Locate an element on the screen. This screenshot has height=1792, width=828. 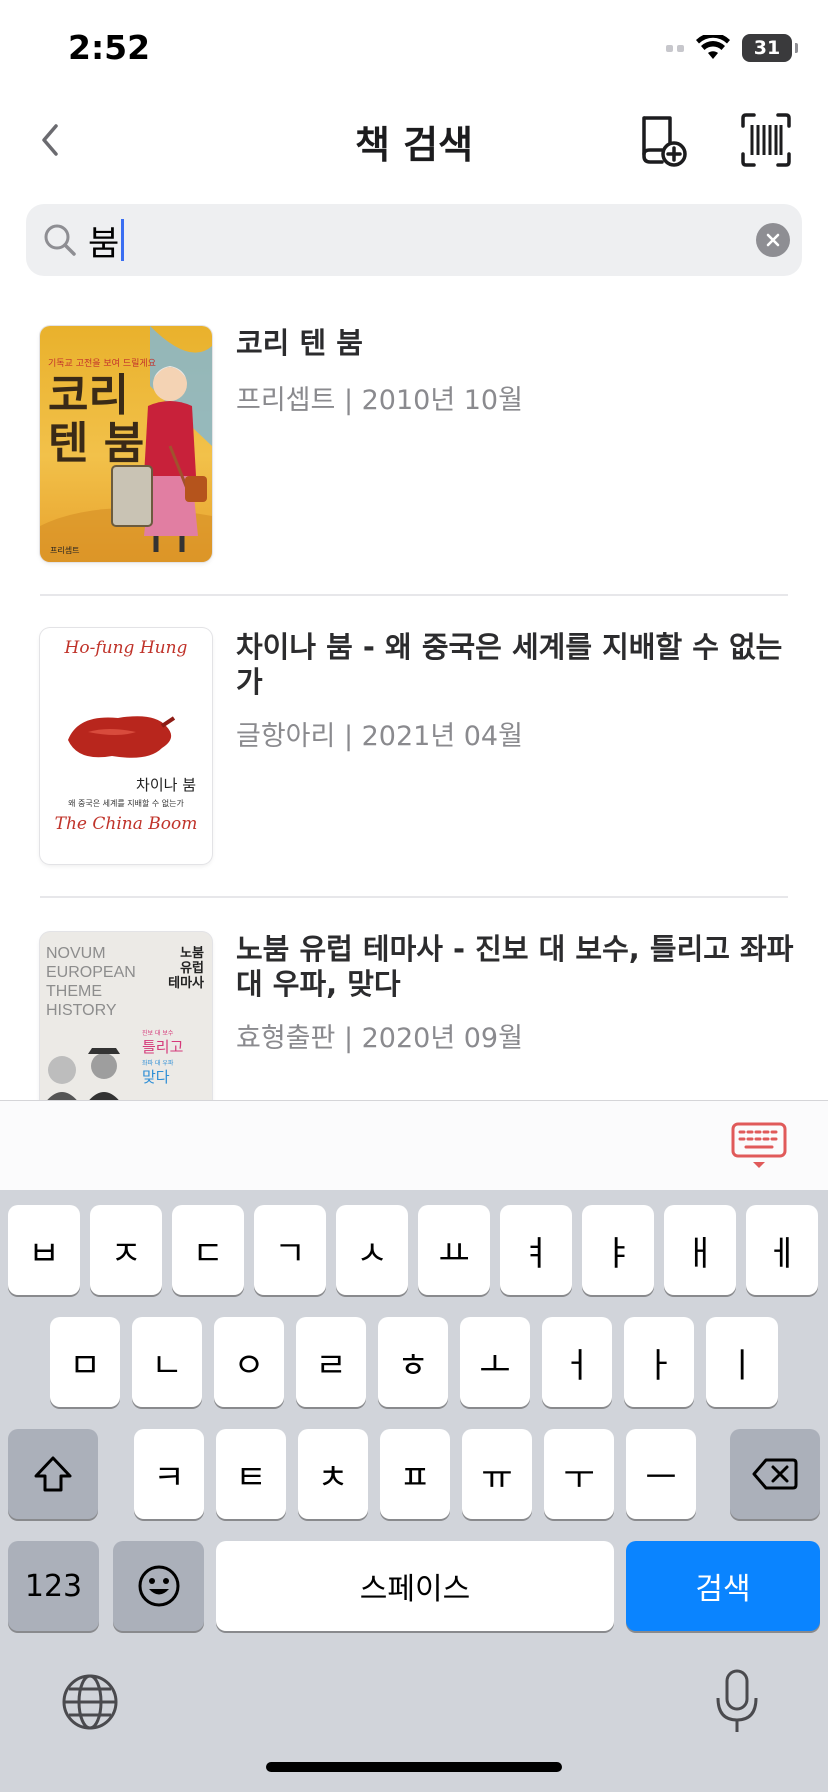
key: ㅌ is located at coordinates (251, 1474).